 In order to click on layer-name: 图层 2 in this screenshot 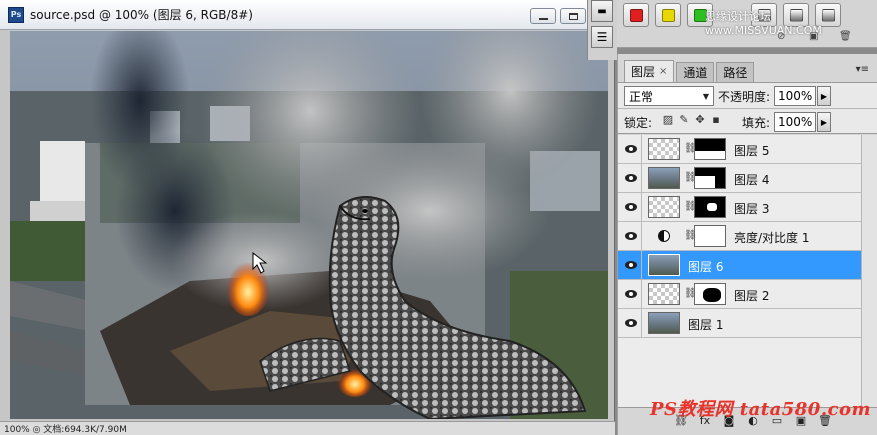, I will do `click(752, 296)`.